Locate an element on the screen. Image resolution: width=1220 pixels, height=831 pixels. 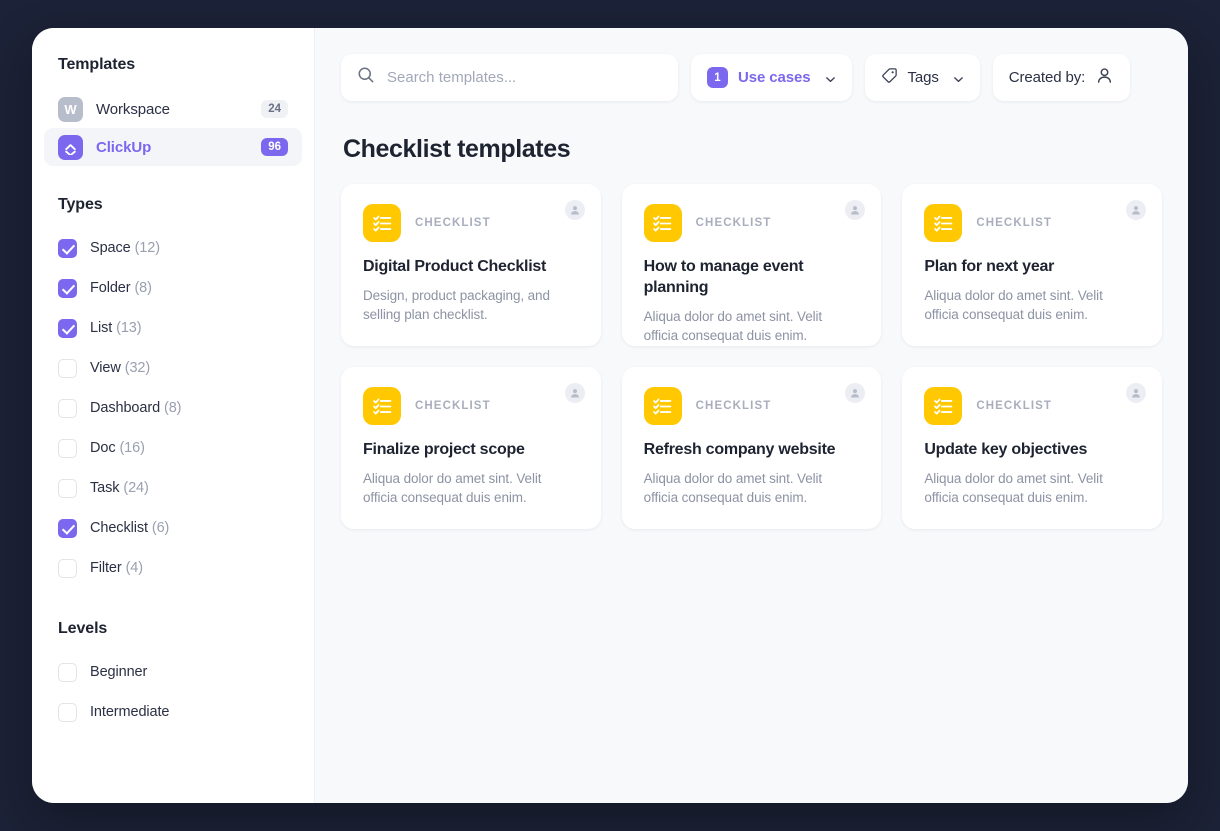
type-filter-doc: Doc (16) is located at coordinates (173, 448).